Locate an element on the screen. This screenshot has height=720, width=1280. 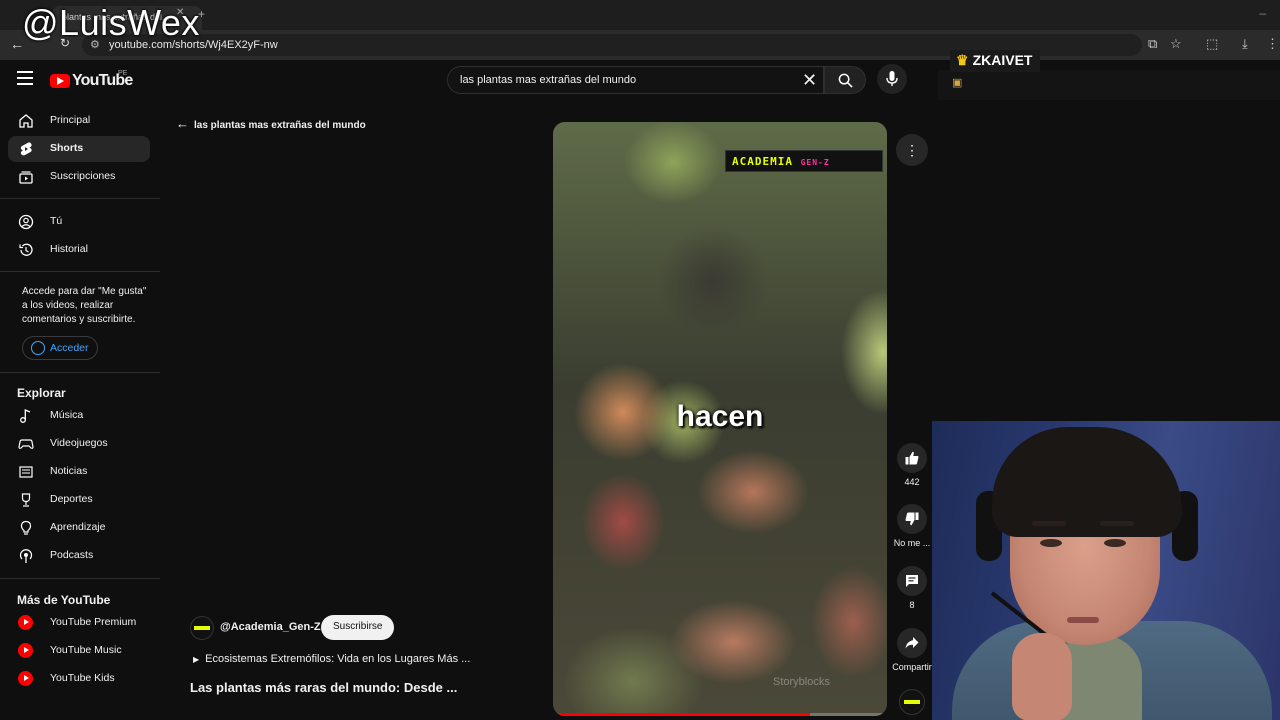
minimize-icon: – is located at coordinates (1262, 13).